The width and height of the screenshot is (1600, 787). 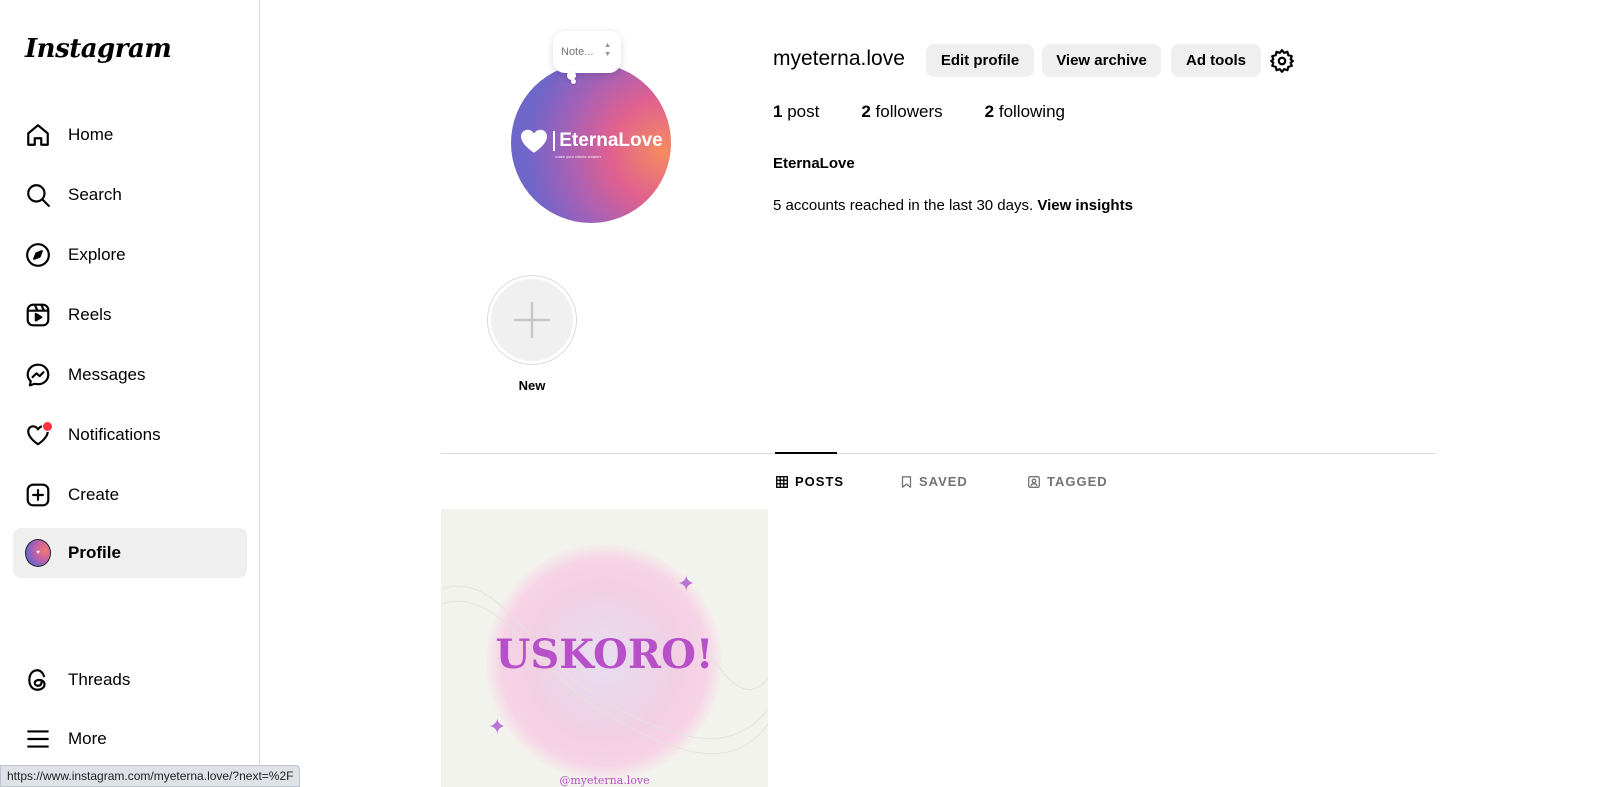 What do you see at coordinates (608, 140) in the screenshot?
I see `avatar-brand-text: EternaLove` at bounding box center [608, 140].